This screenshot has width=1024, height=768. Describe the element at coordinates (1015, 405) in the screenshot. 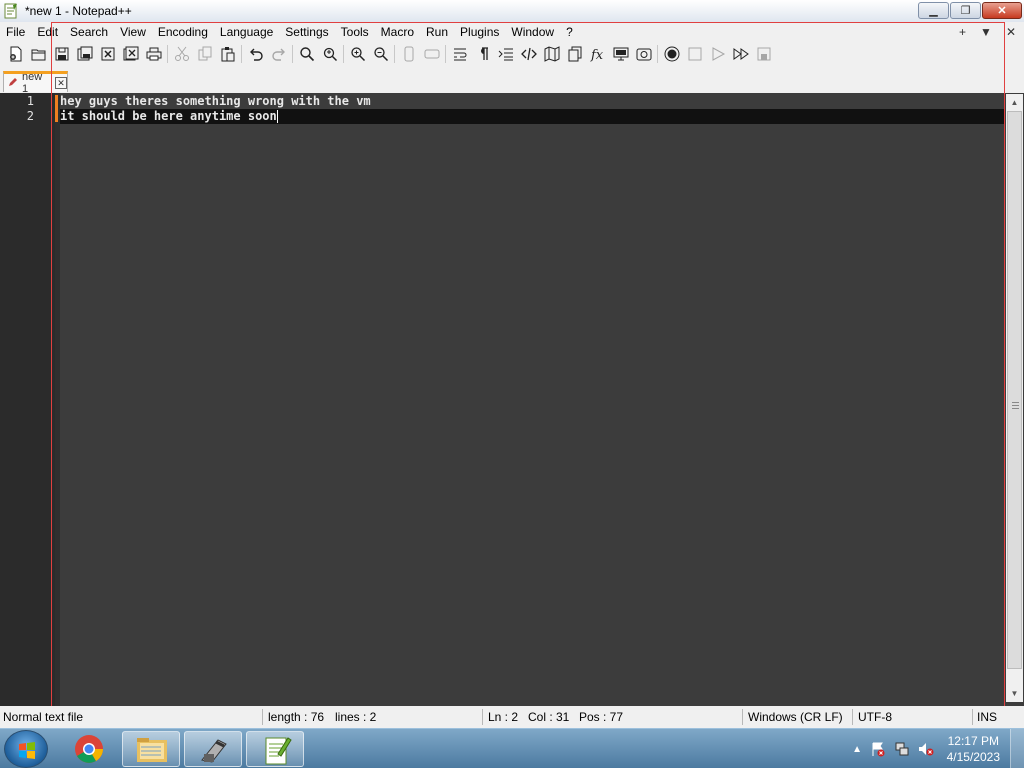

I see `grip-icon` at that location.